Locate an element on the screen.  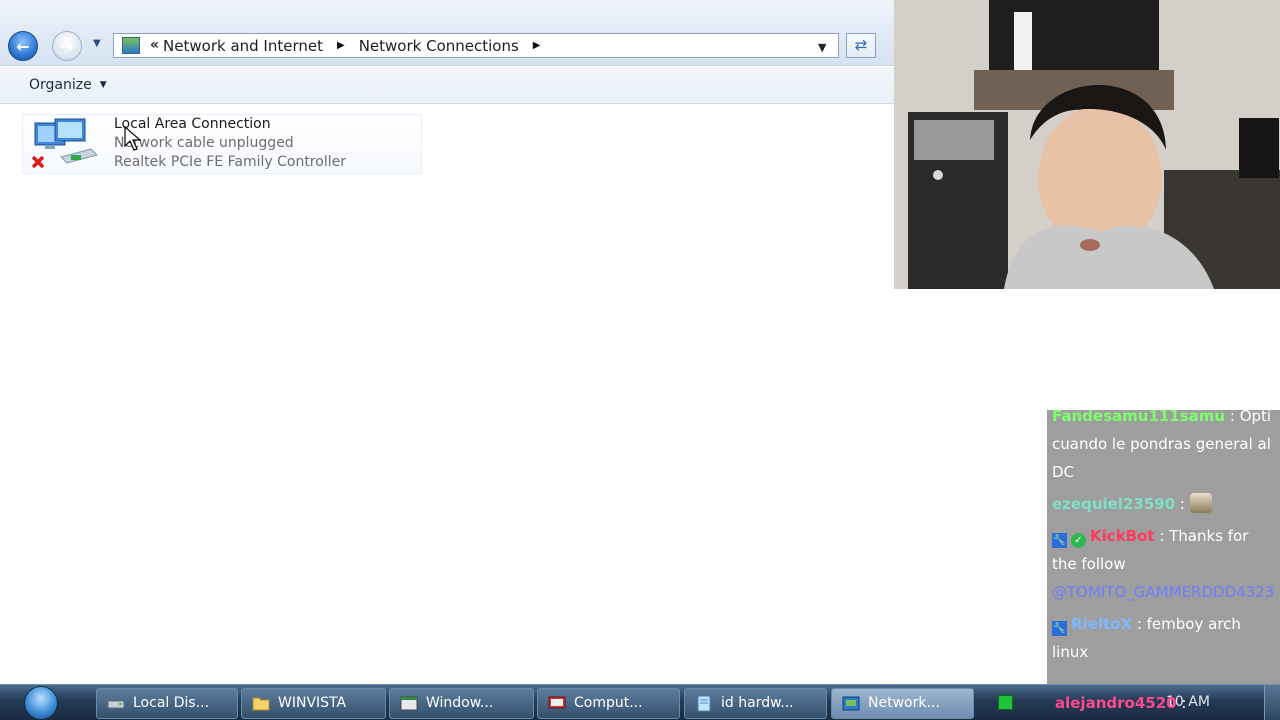
webcam-overlay is located at coordinates (1087, 144).